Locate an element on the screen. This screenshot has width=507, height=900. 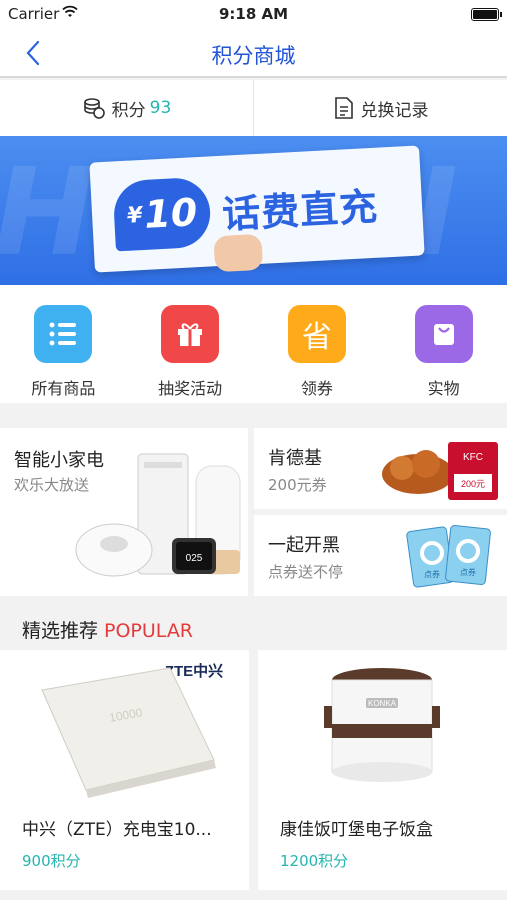
clock: 9:18 AM is located at coordinates (253, 14).